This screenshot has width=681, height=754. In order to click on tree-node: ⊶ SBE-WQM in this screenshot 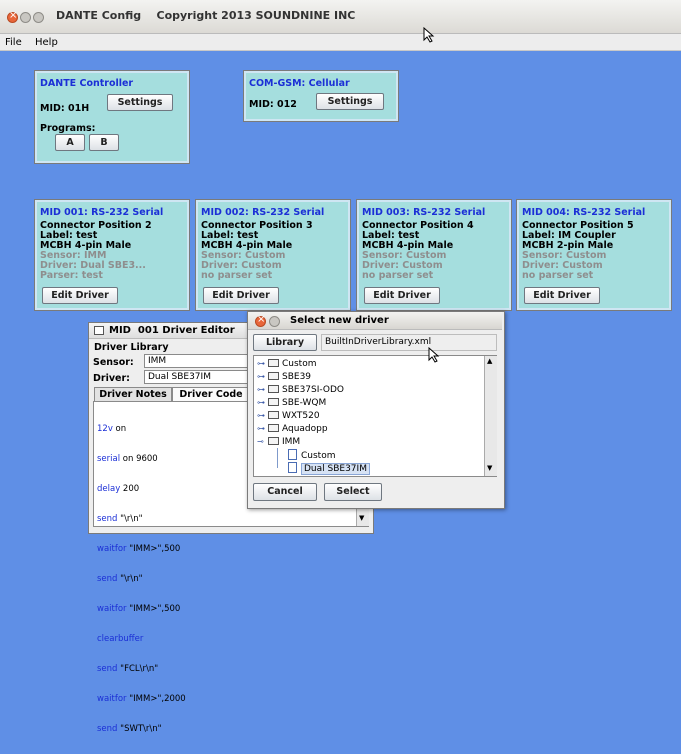, I will do `click(291, 403)`.